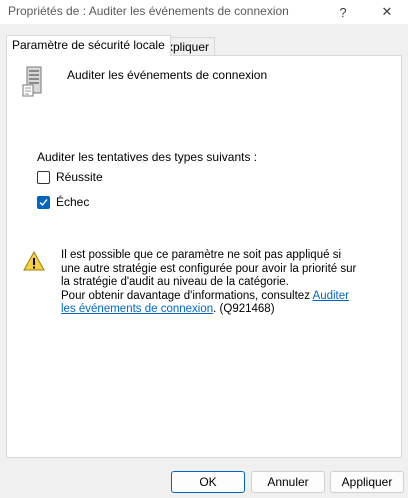 This screenshot has height=498, width=408. Describe the element at coordinates (204, 40) in the screenshot. I see `tab-strip: Paramètre de sécurité locale Expliquer` at that location.